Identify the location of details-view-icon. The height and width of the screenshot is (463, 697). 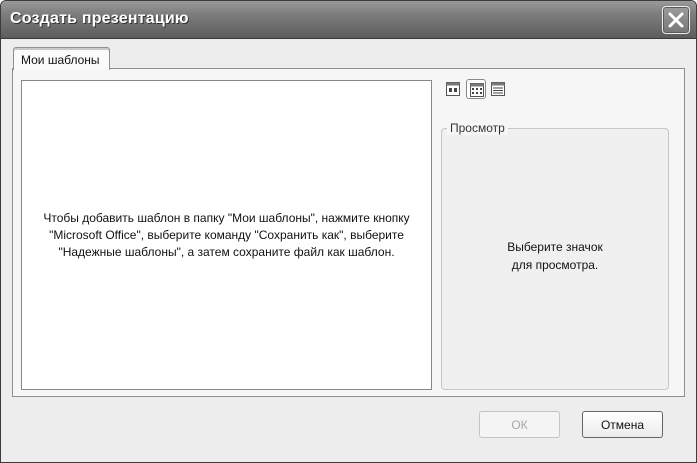
(498, 89).